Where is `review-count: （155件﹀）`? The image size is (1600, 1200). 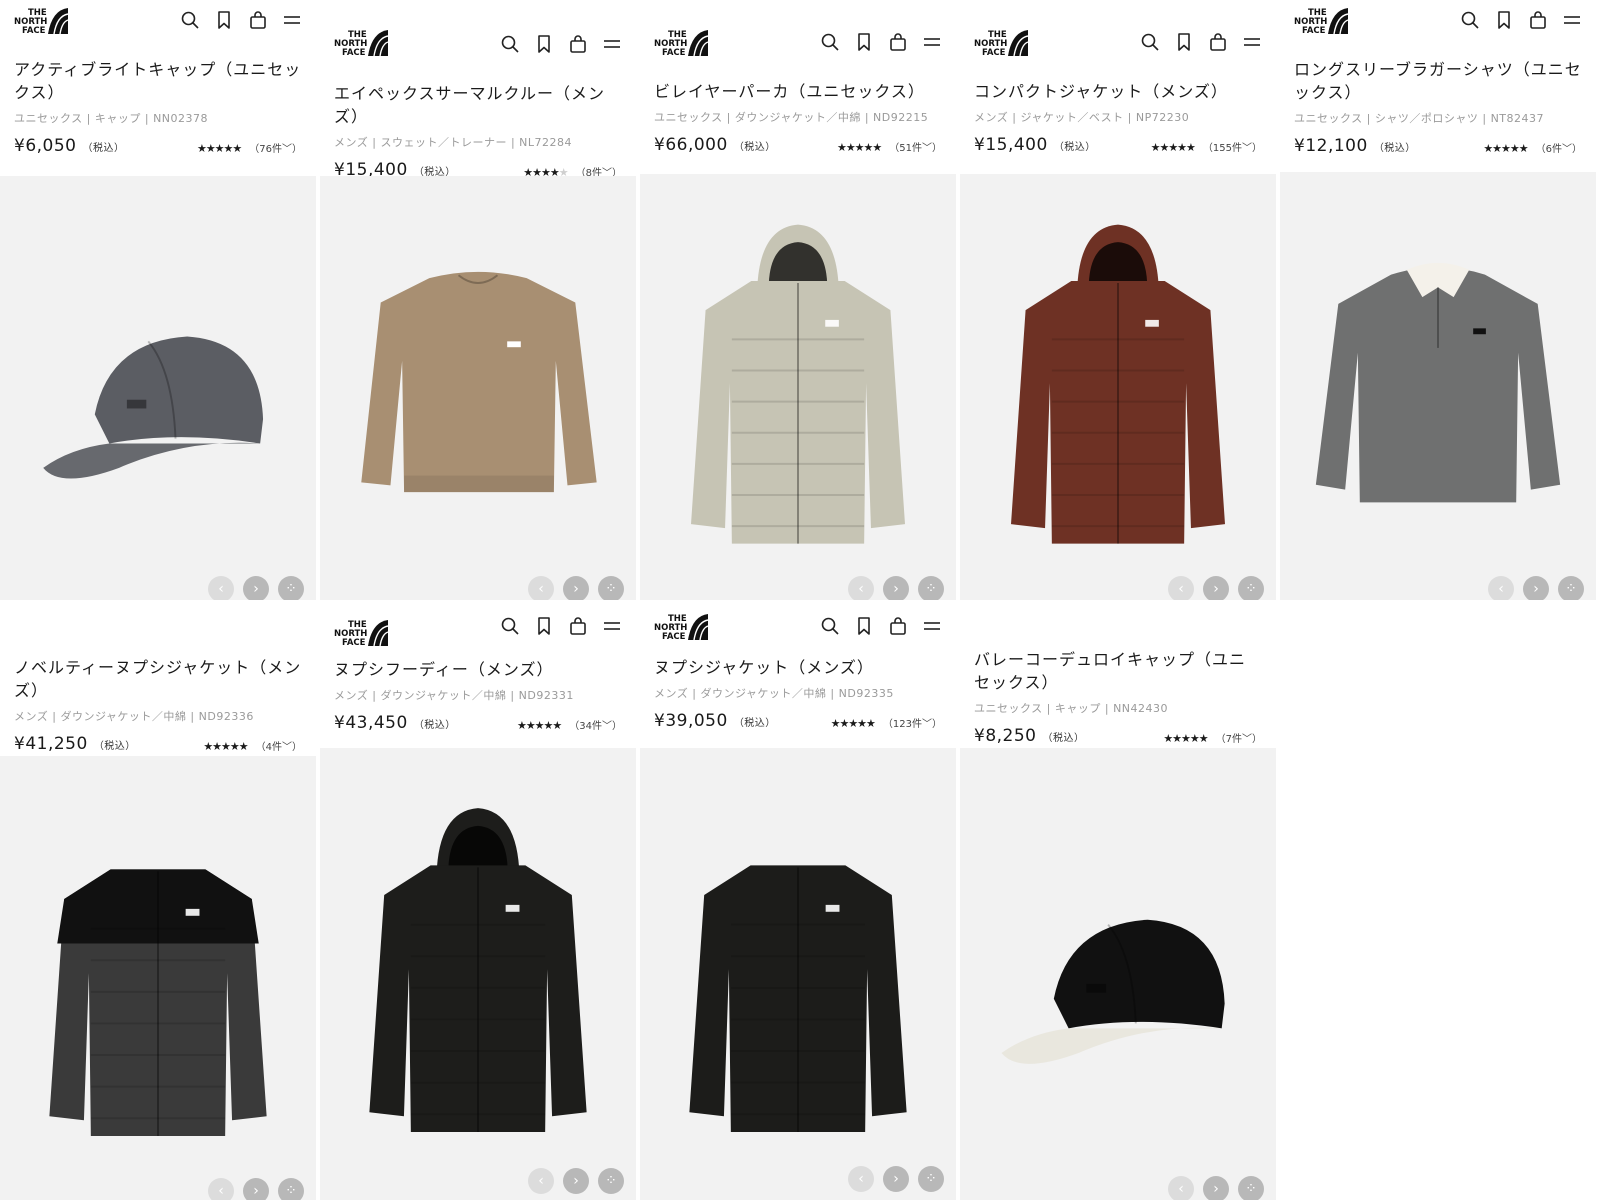
review-count: （155件﹀） is located at coordinates (1232, 148).